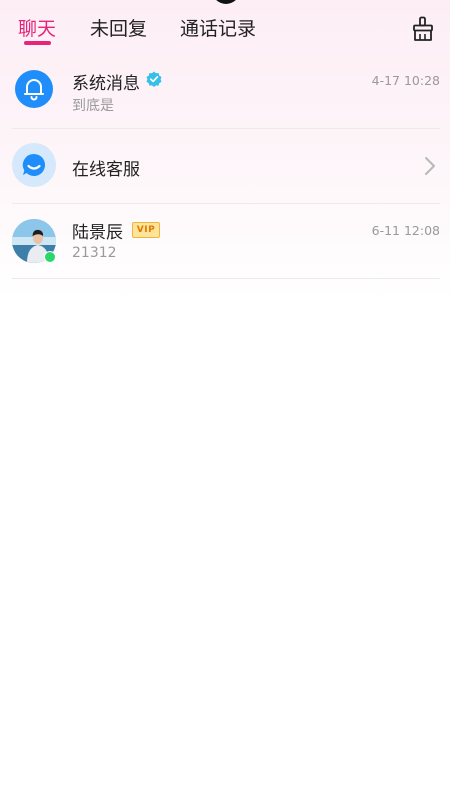 The image size is (450, 800). Describe the element at coordinates (37, 43) in the screenshot. I see `active-tab-indicator` at that location.